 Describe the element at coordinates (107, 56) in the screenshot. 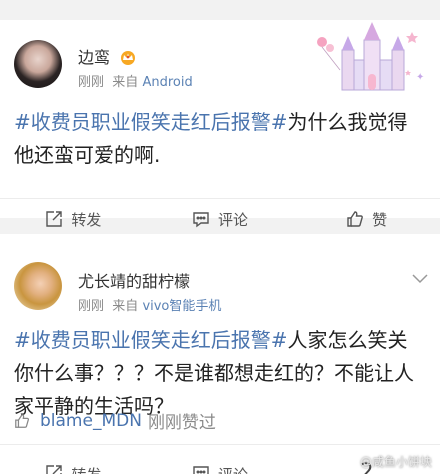

I see `author-name: 边鸾` at that location.